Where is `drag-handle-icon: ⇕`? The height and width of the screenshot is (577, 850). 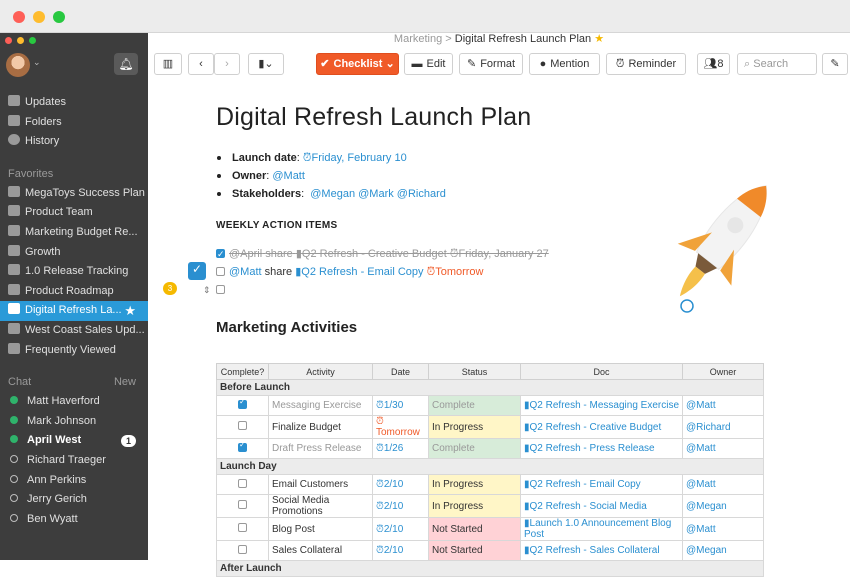 drag-handle-icon: ⇕ is located at coordinates (207, 290).